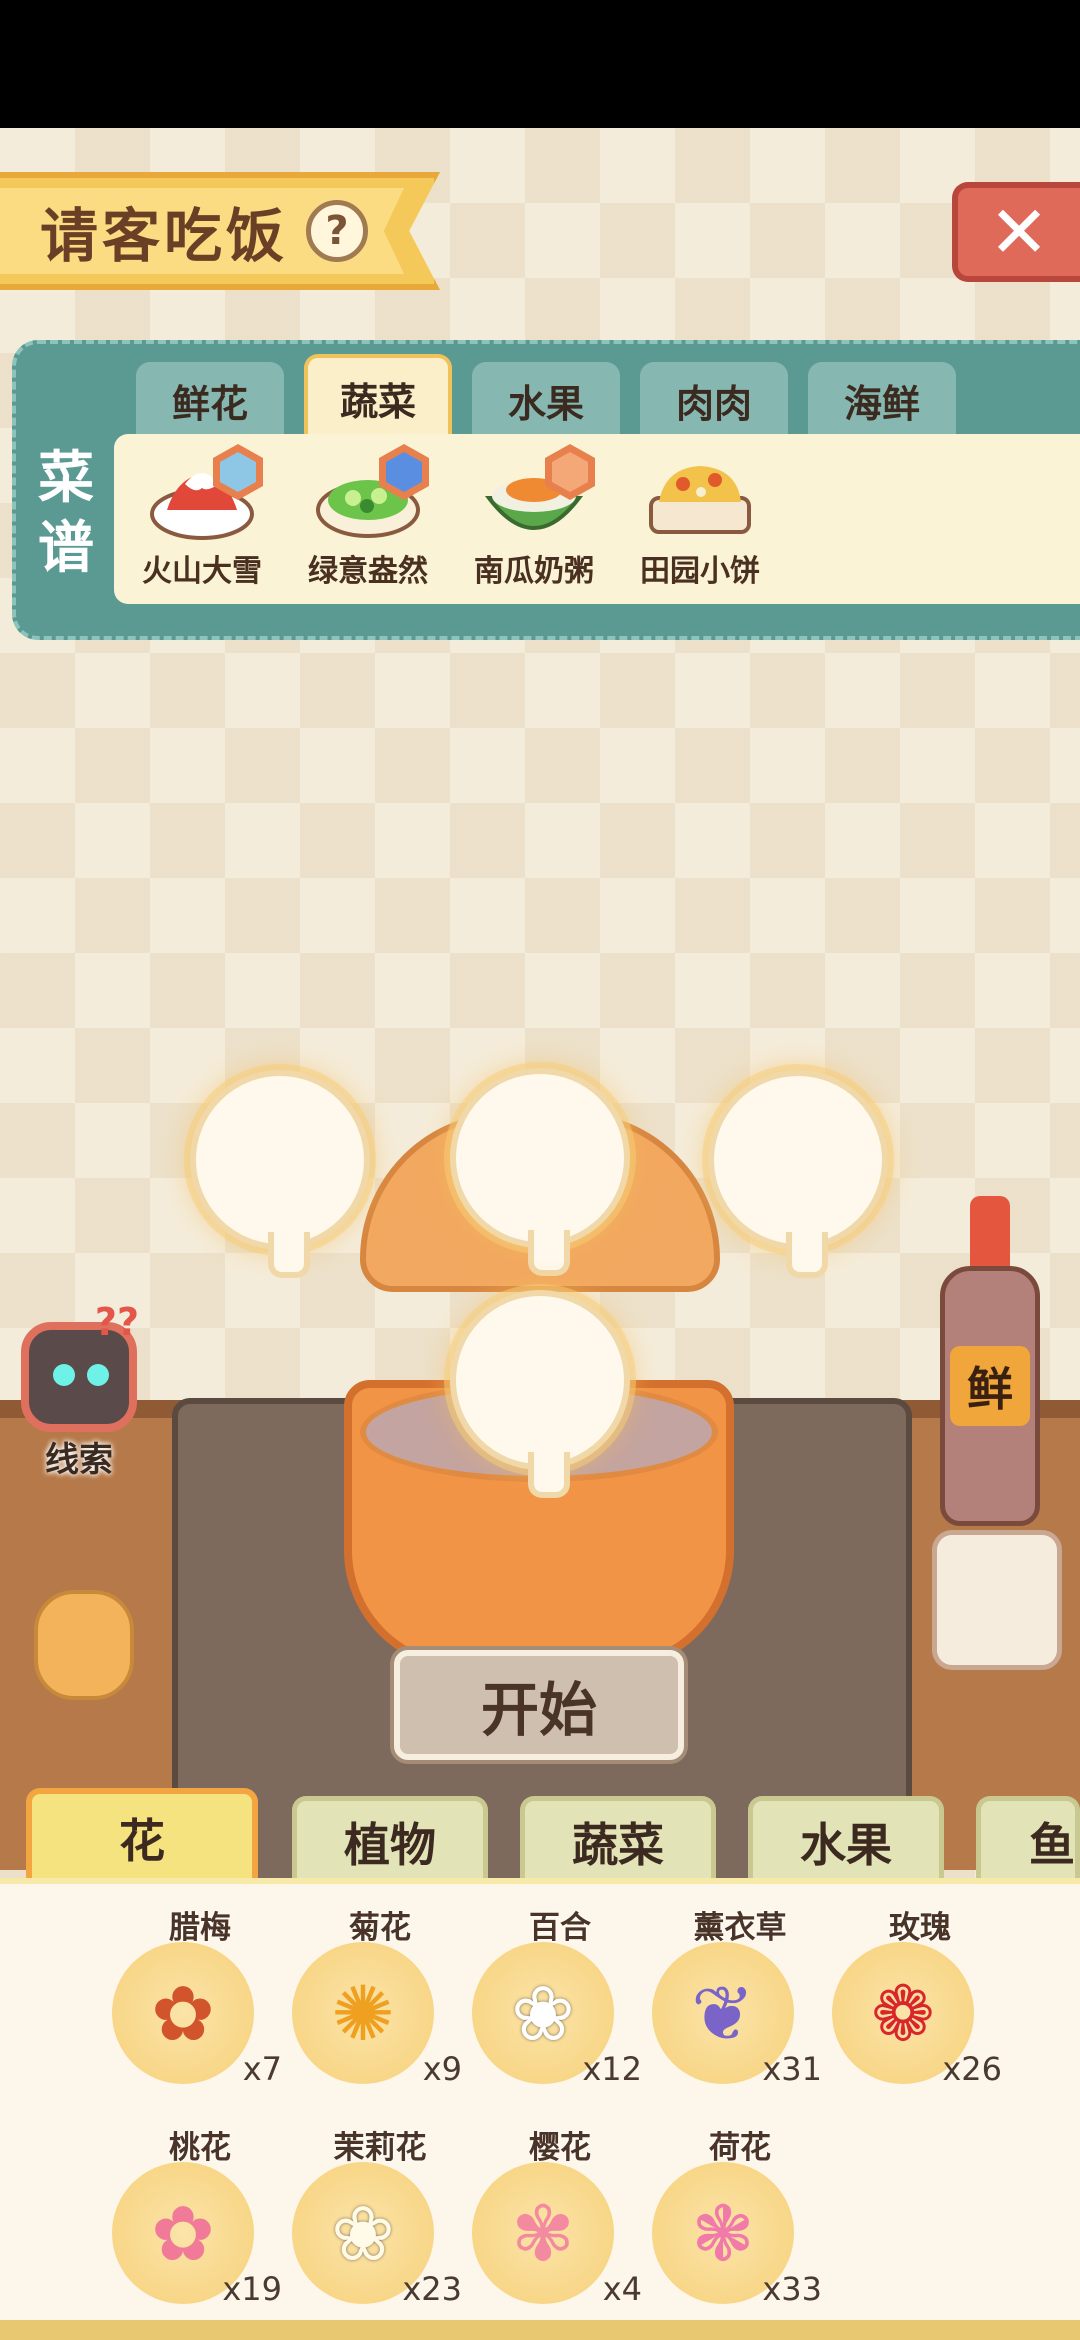 This screenshot has width=1080, height=2340. What do you see at coordinates (205, 494) in the screenshot?
I see `volcano-snow-dish-icon` at bounding box center [205, 494].